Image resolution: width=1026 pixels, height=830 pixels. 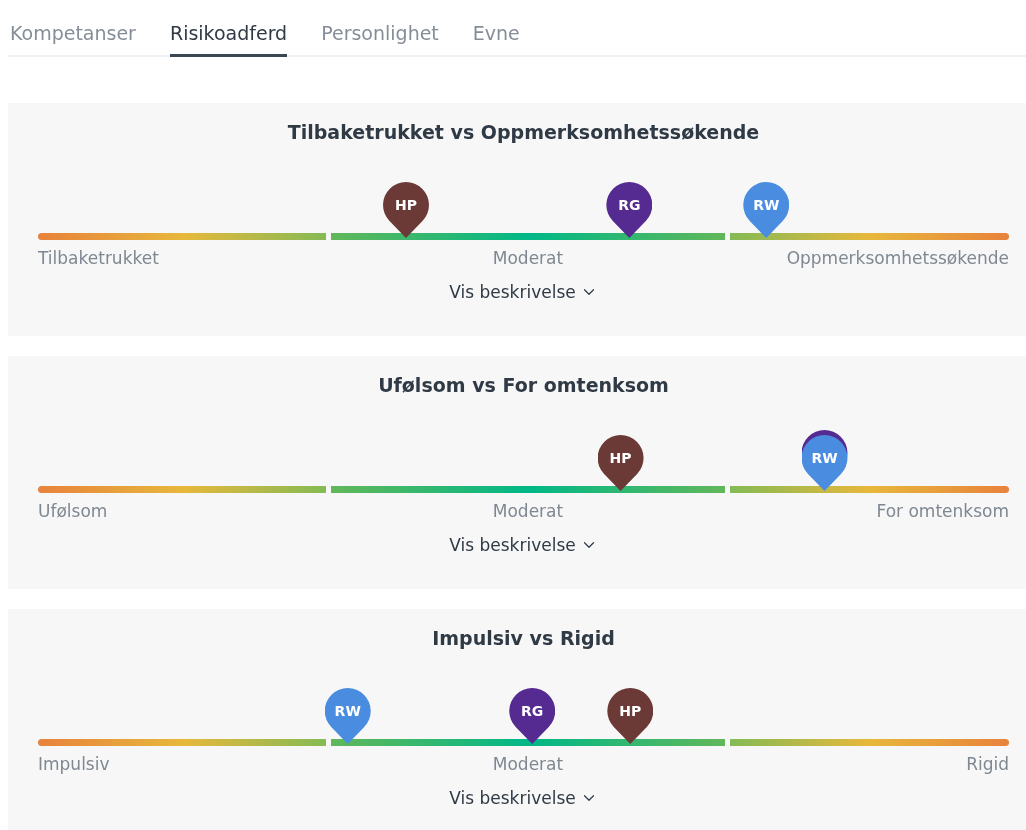 What do you see at coordinates (523, 385) in the screenshot?
I see `scale-title: Ufølsom vs For omtenksom` at bounding box center [523, 385].